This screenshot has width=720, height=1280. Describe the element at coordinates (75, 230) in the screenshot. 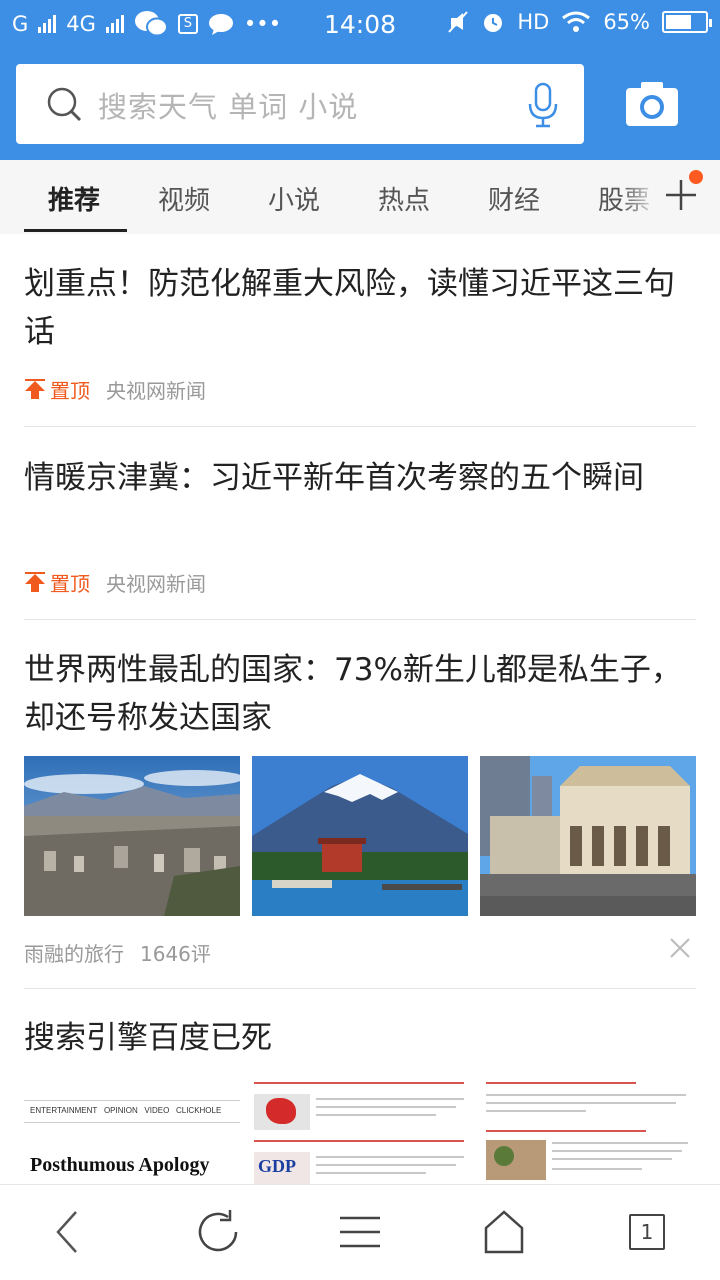

I see `active-tab-indicator` at that location.